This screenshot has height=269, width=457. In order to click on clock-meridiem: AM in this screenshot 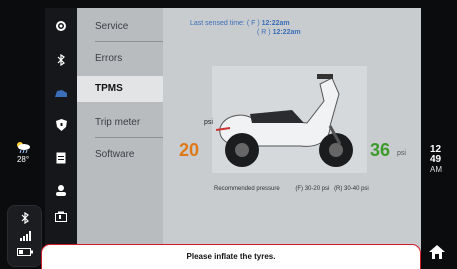, I will do `click(436, 169)`.